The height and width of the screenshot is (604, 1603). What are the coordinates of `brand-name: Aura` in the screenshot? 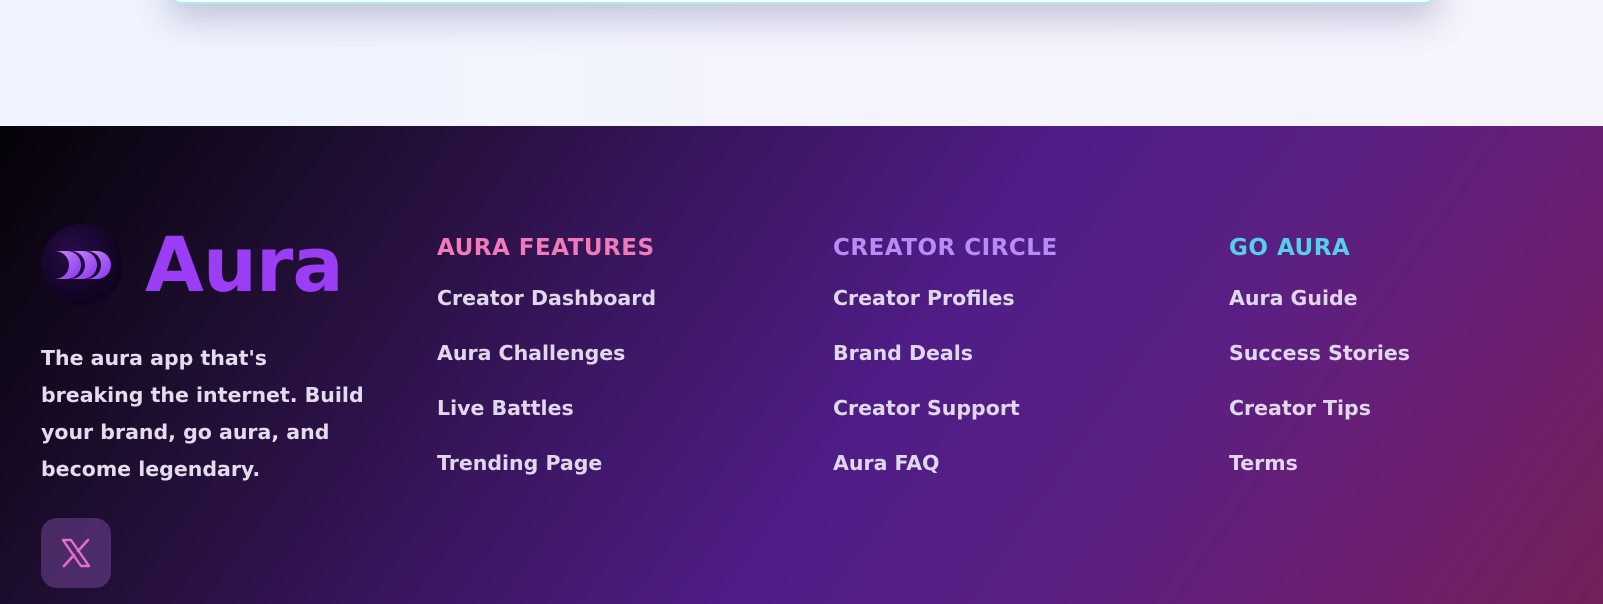 It's located at (244, 264).